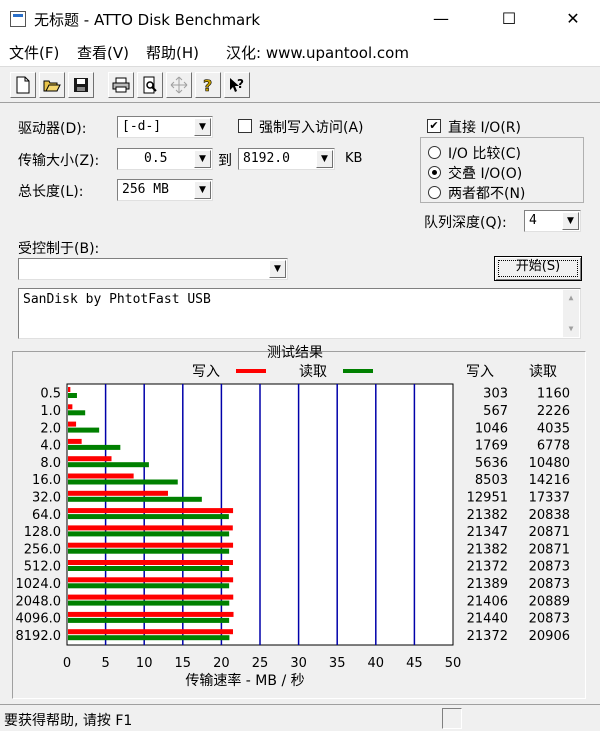 This screenshot has width=600, height=731. Describe the element at coordinates (39, 601) in the screenshot. I see `y-tick-label: 2048.0` at that location.